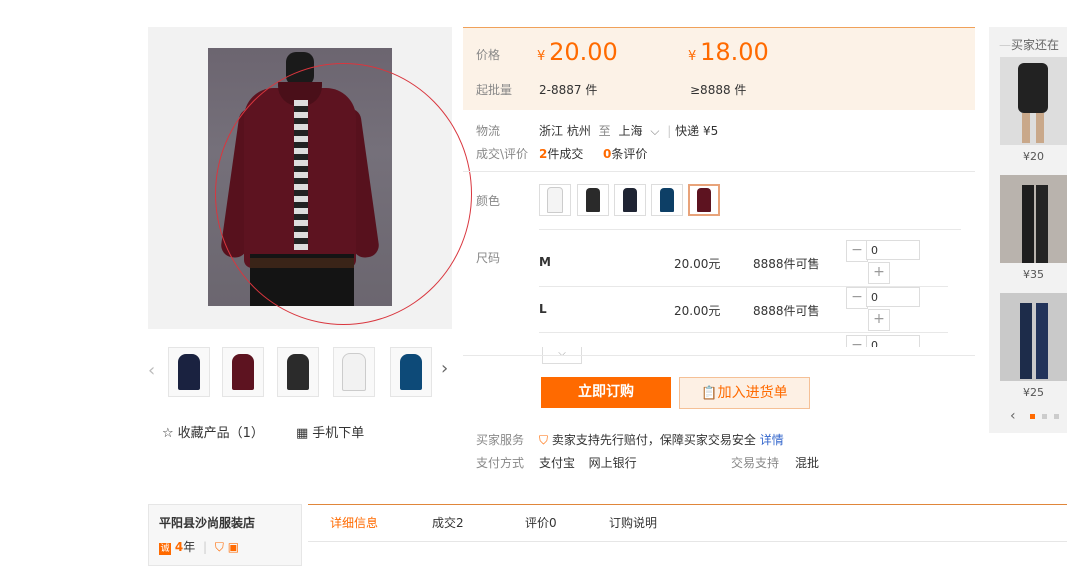 The height and width of the screenshot is (566, 1067). Describe the element at coordinates (541, 523) in the screenshot. I see `tab-reviews: 评价0` at that location.